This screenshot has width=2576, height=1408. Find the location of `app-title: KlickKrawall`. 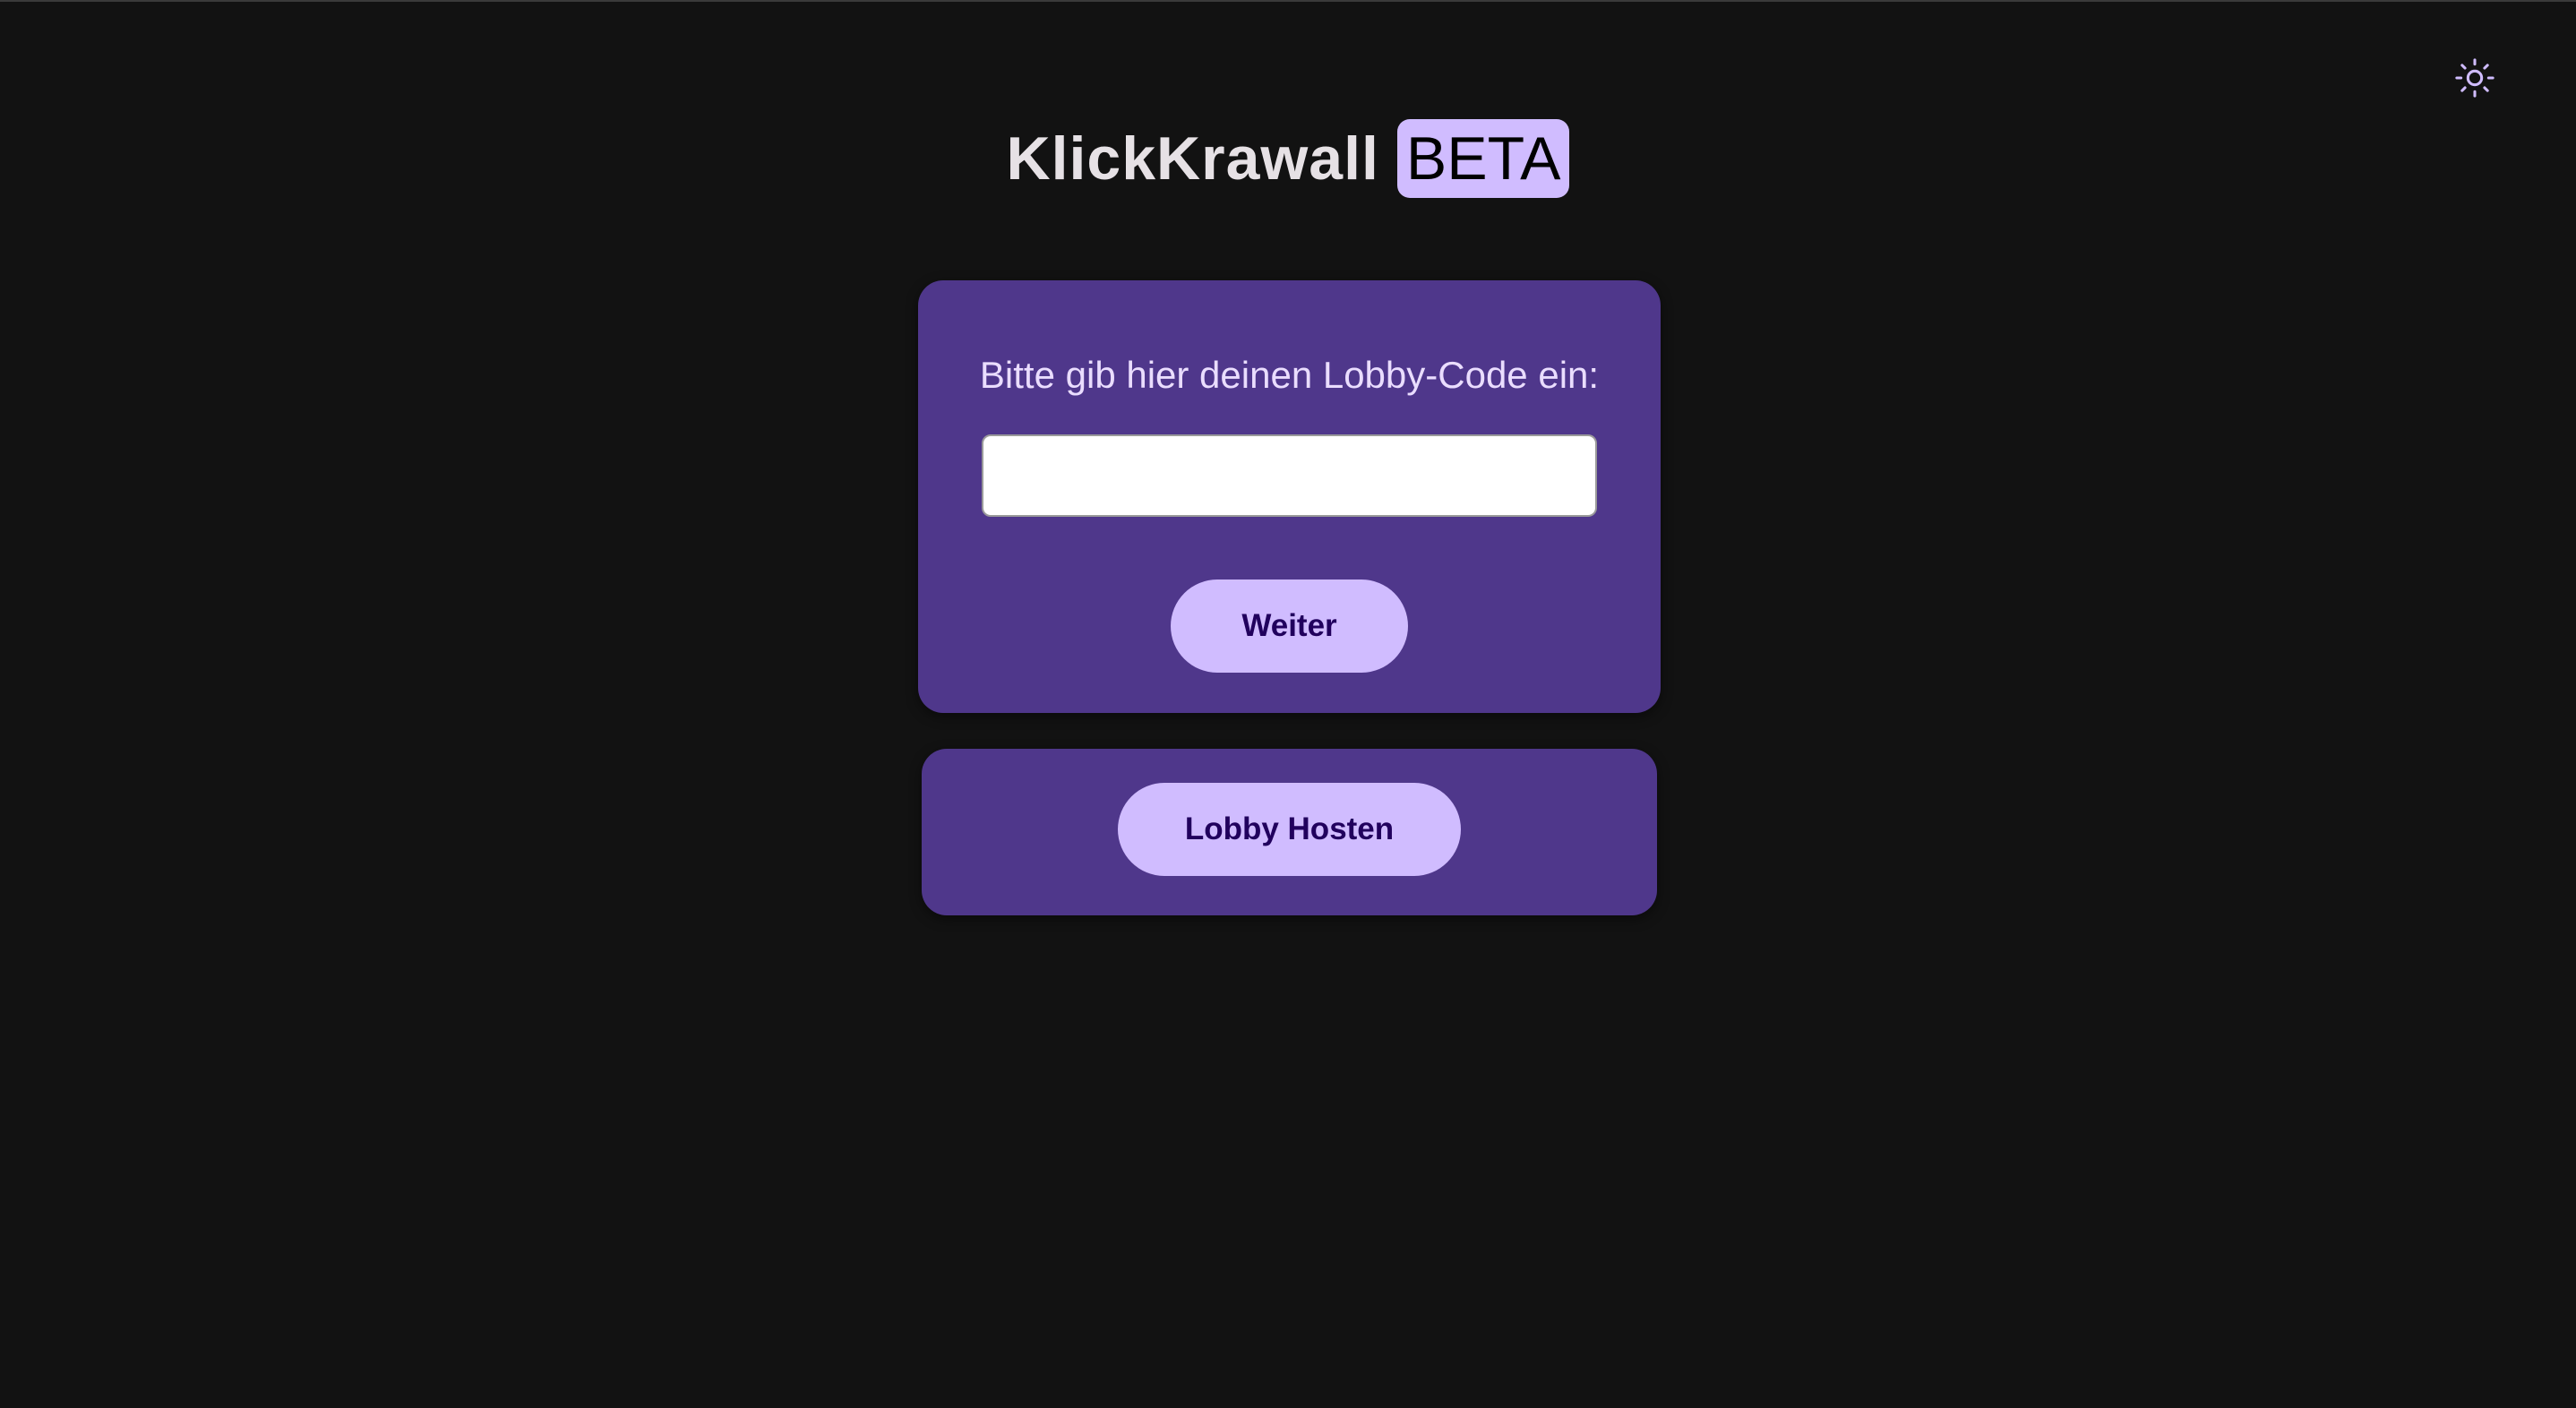

app-title: KlickKrawall is located at coordinates (1192, 158).